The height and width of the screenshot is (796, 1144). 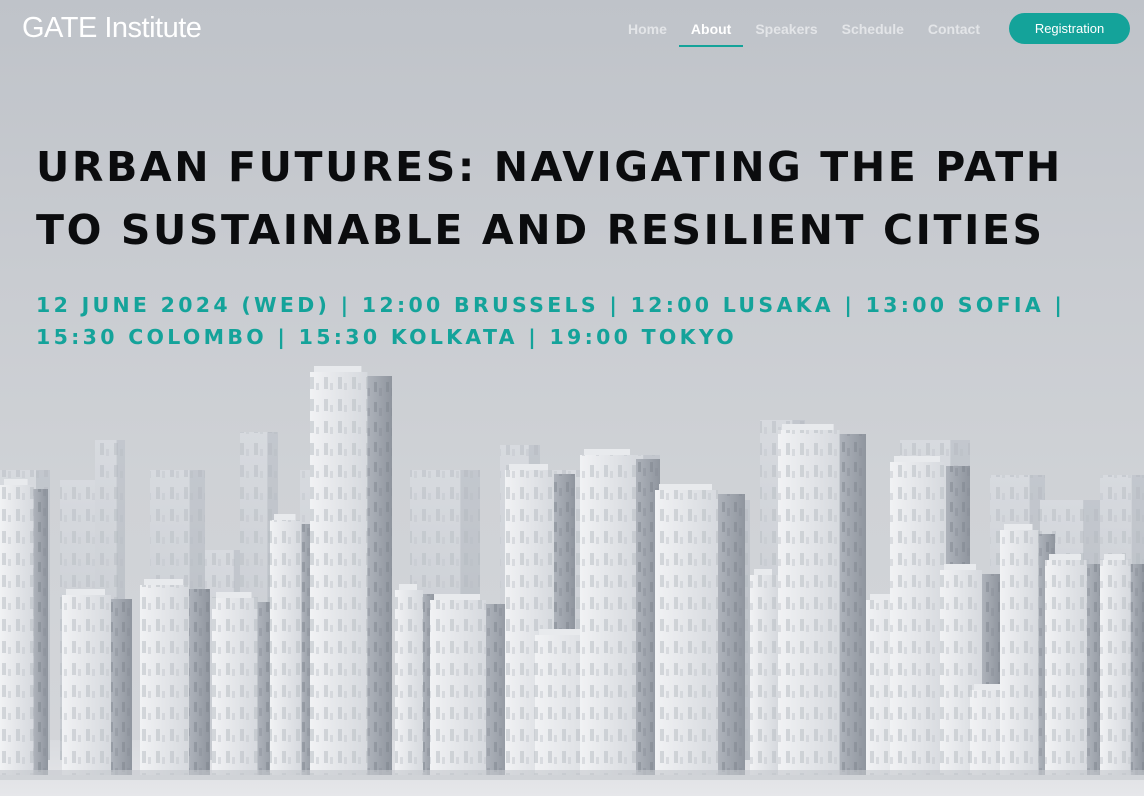 What do you see at coordinates (711, 28) in the screenshot?
I see `nav-link-about: About` at bounding box center [711, 28].